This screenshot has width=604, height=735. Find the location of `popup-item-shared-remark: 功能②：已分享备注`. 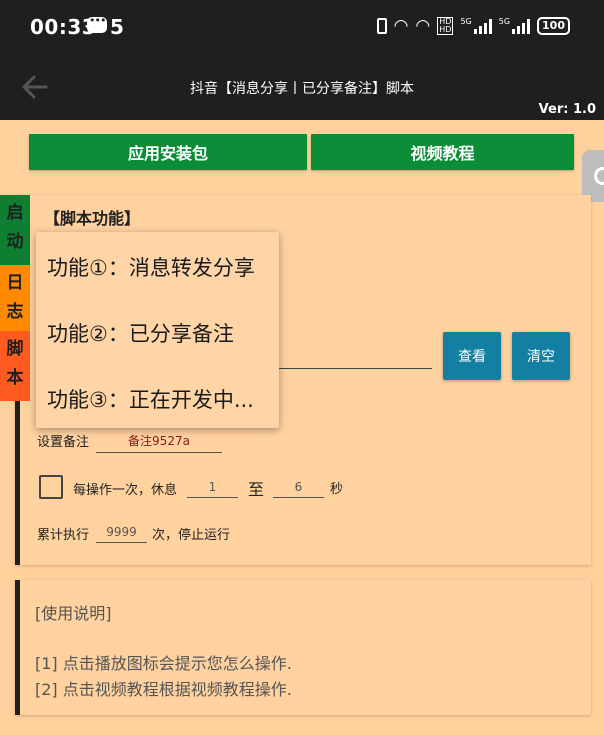

popup-item-shared-remark: 功能②：已分享备注 is located at coordinates (140, 333).